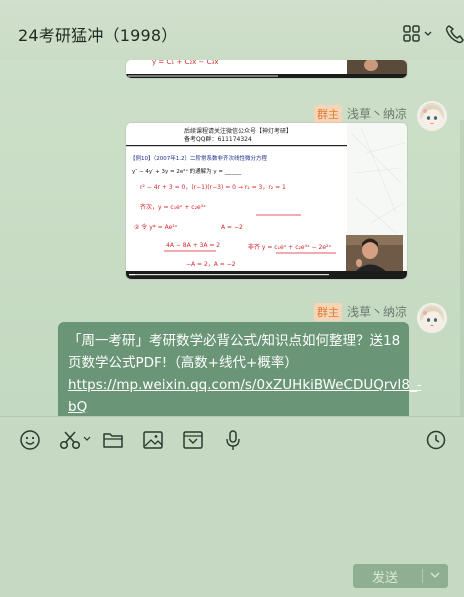 The width and height of the screenshot is (464, 597). What do you see at coordinates (187, 171) in the screenshot?
I see `thumb-equation: y″ − 4y′ + 3y = 2e²ˣ 的通解为 y = ______` at bounding box center [187, 171].